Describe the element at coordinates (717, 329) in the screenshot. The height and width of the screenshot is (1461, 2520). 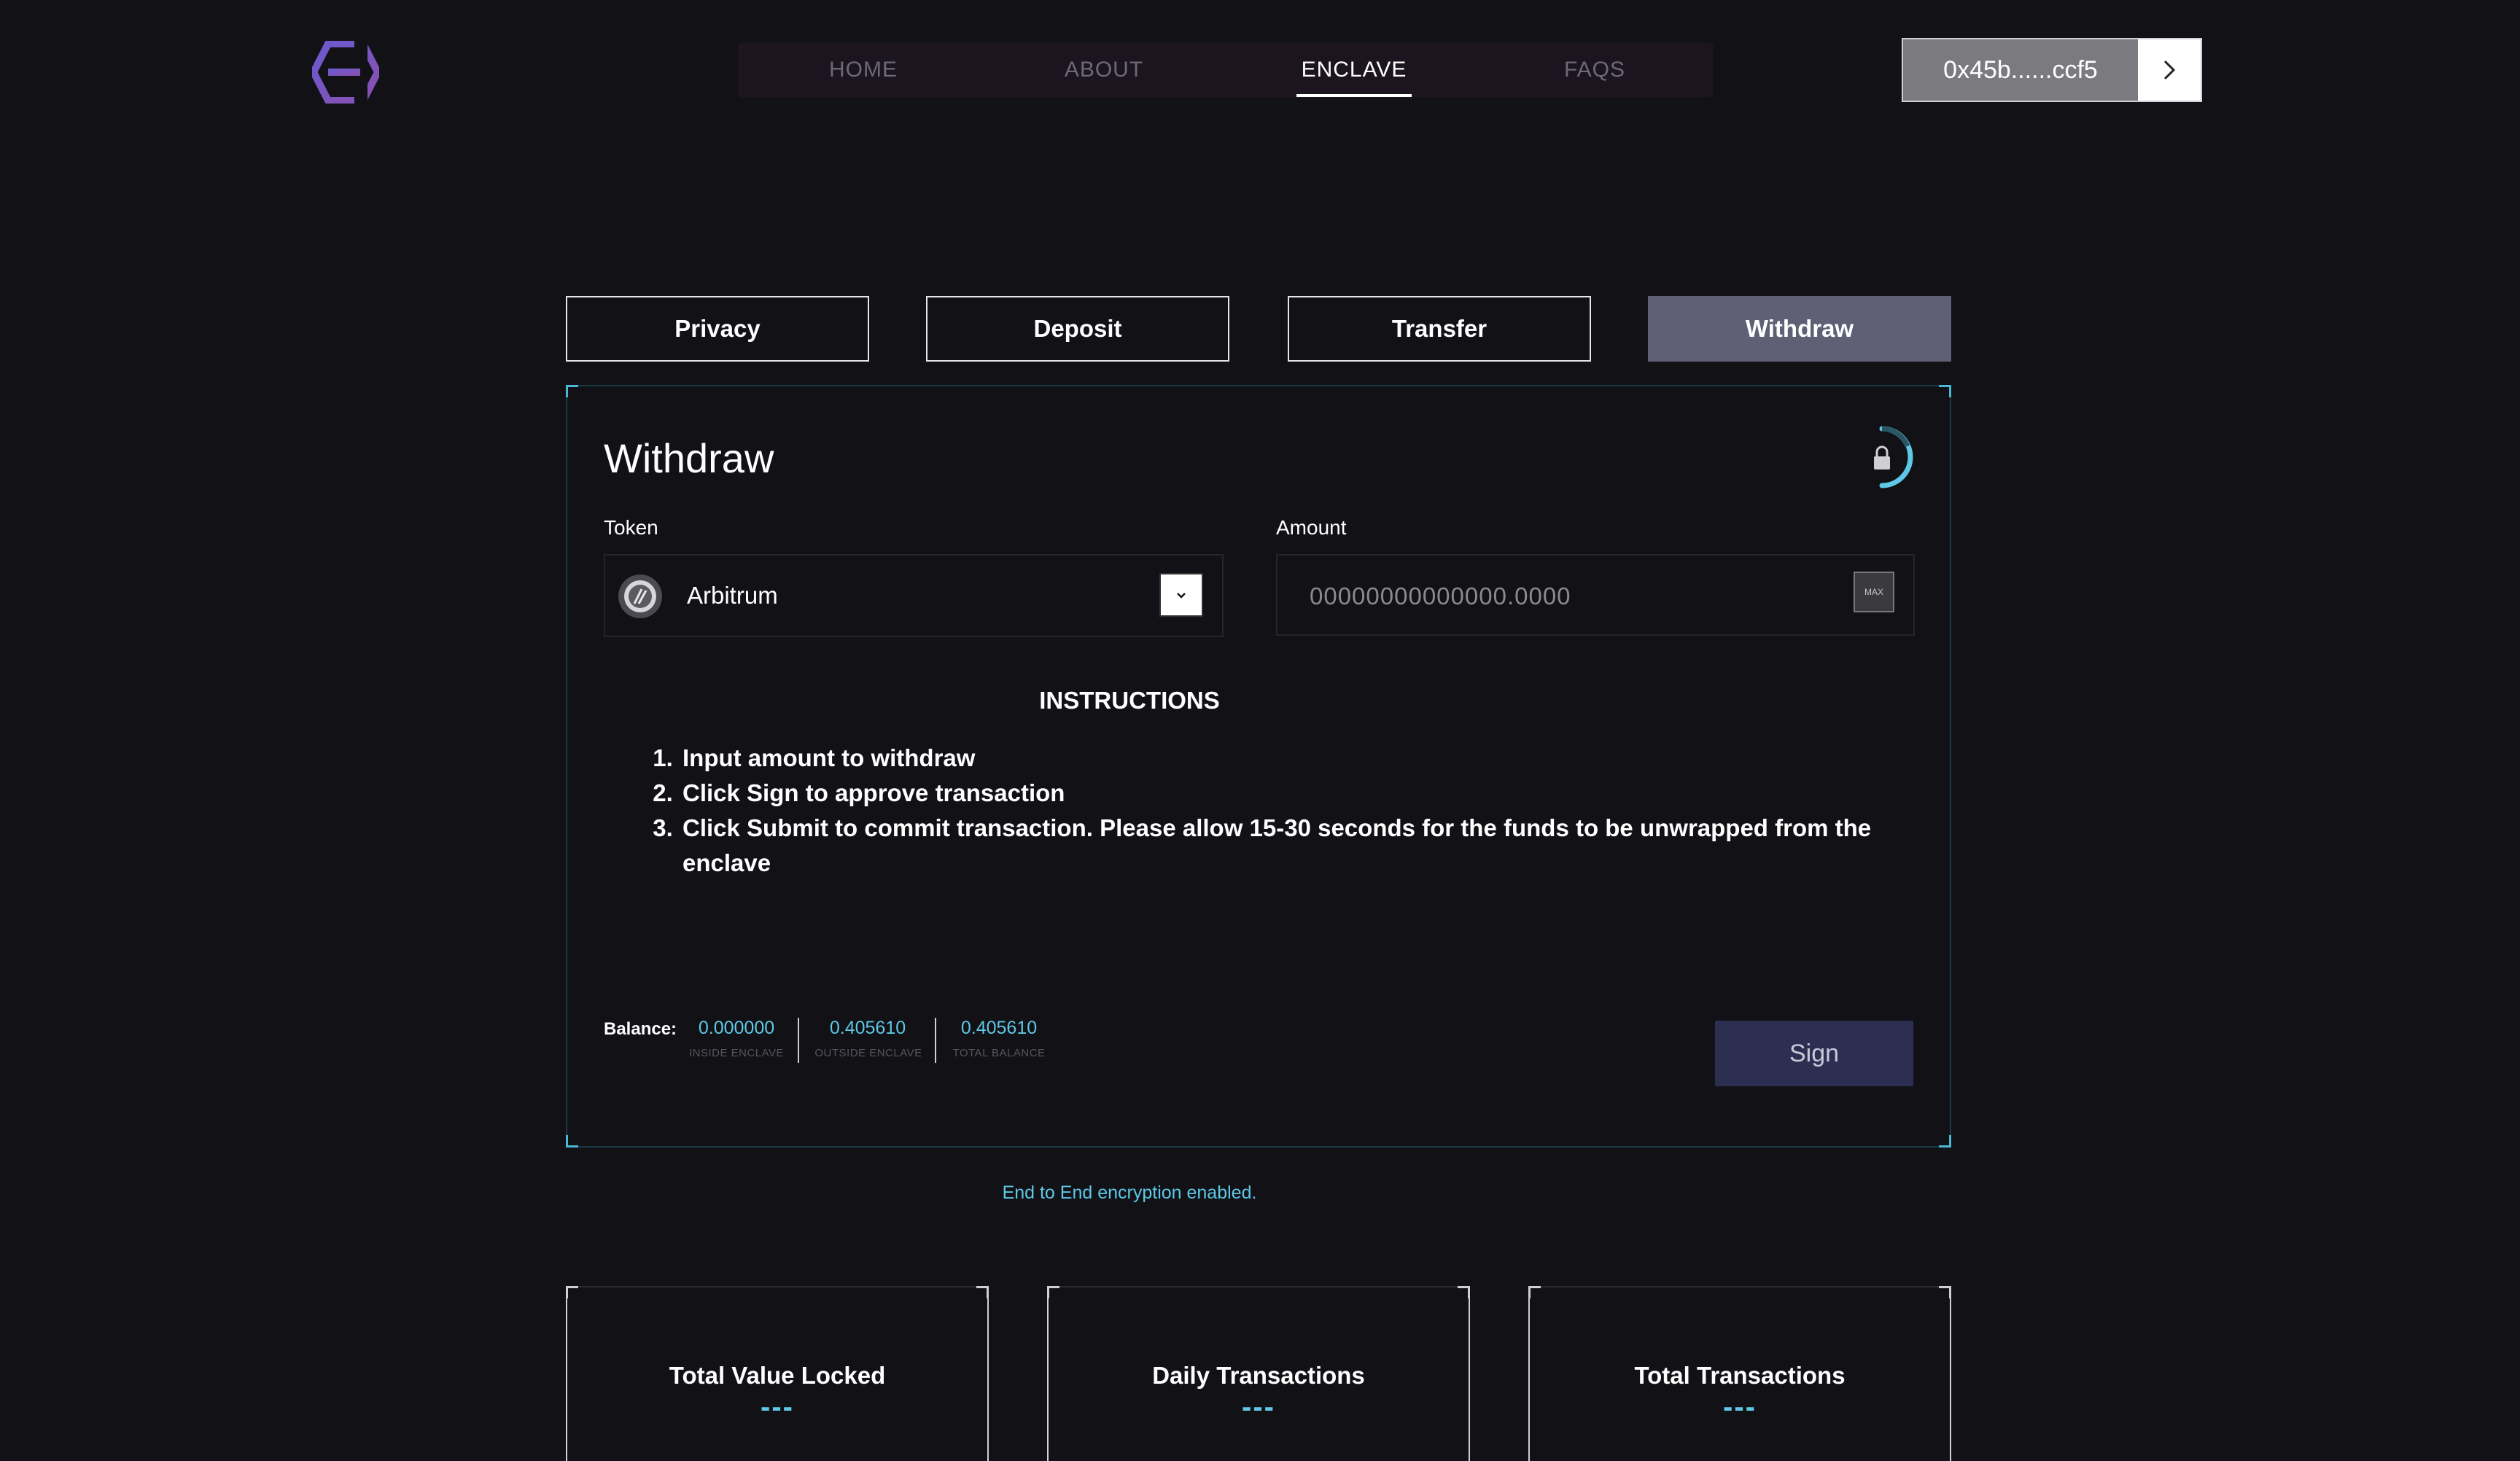
I see `tab-privacy: Privacy` at that location.